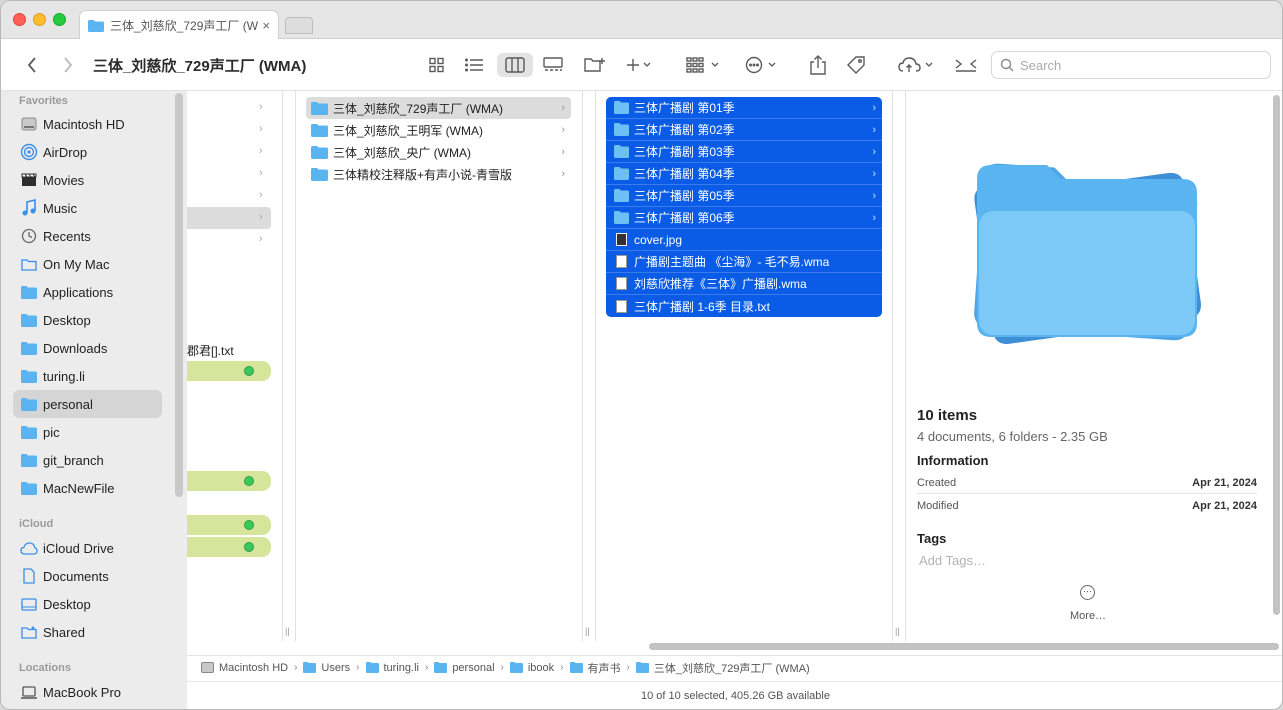  Describe the element at coordinates (179, 295) in the screenshot. I see `sidebar-scrollbar` at that location.